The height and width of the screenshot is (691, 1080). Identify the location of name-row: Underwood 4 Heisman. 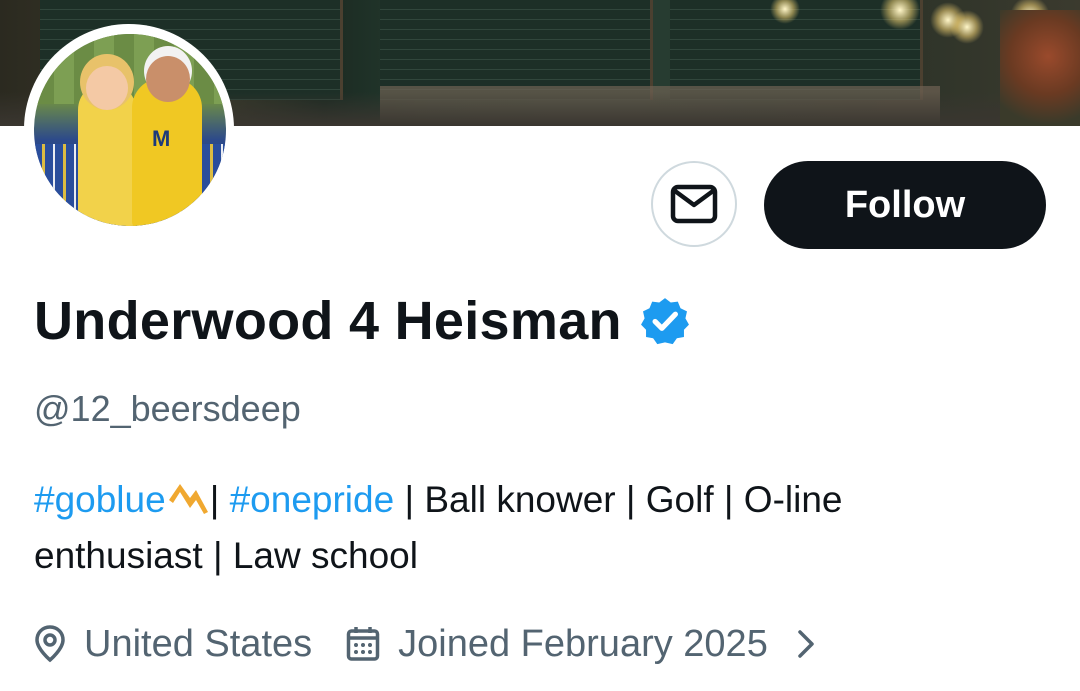
(362, 321).